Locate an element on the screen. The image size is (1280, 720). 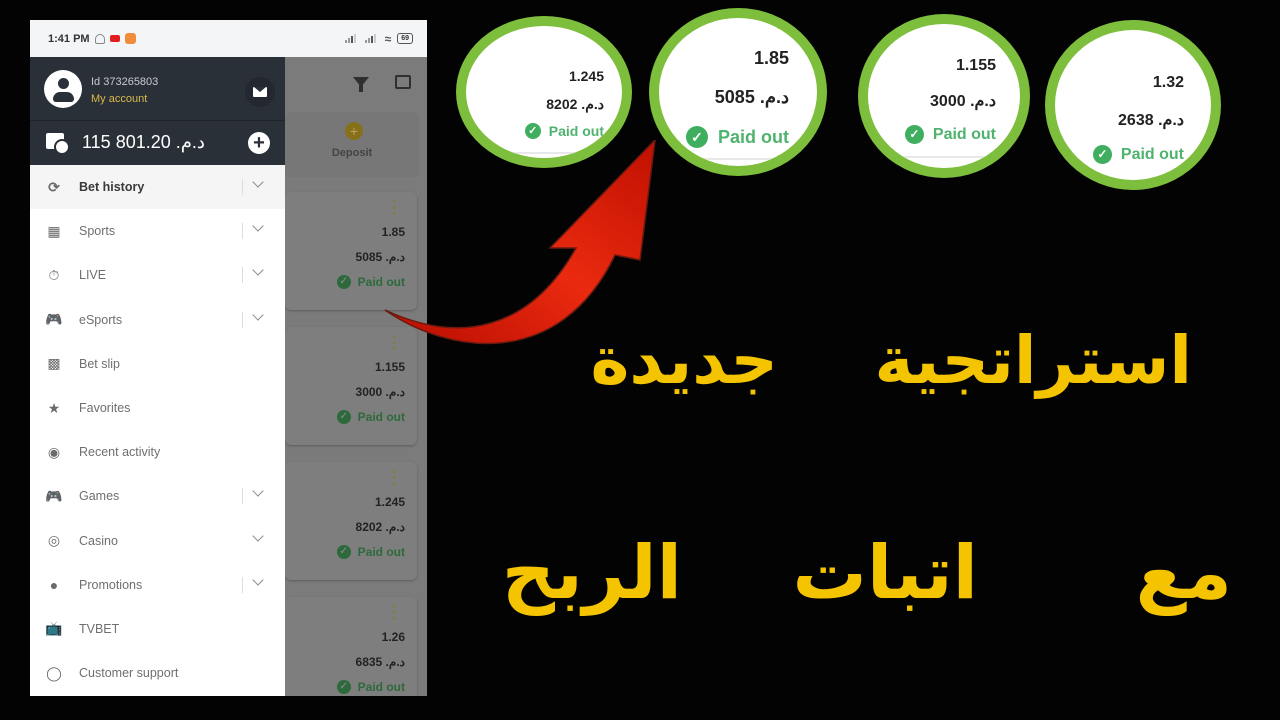
avatar is located at coordinates (63, 89).